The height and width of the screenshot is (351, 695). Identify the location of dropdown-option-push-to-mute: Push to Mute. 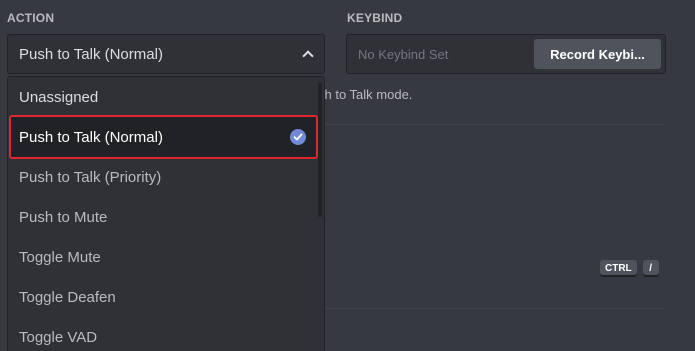
(166, 217).